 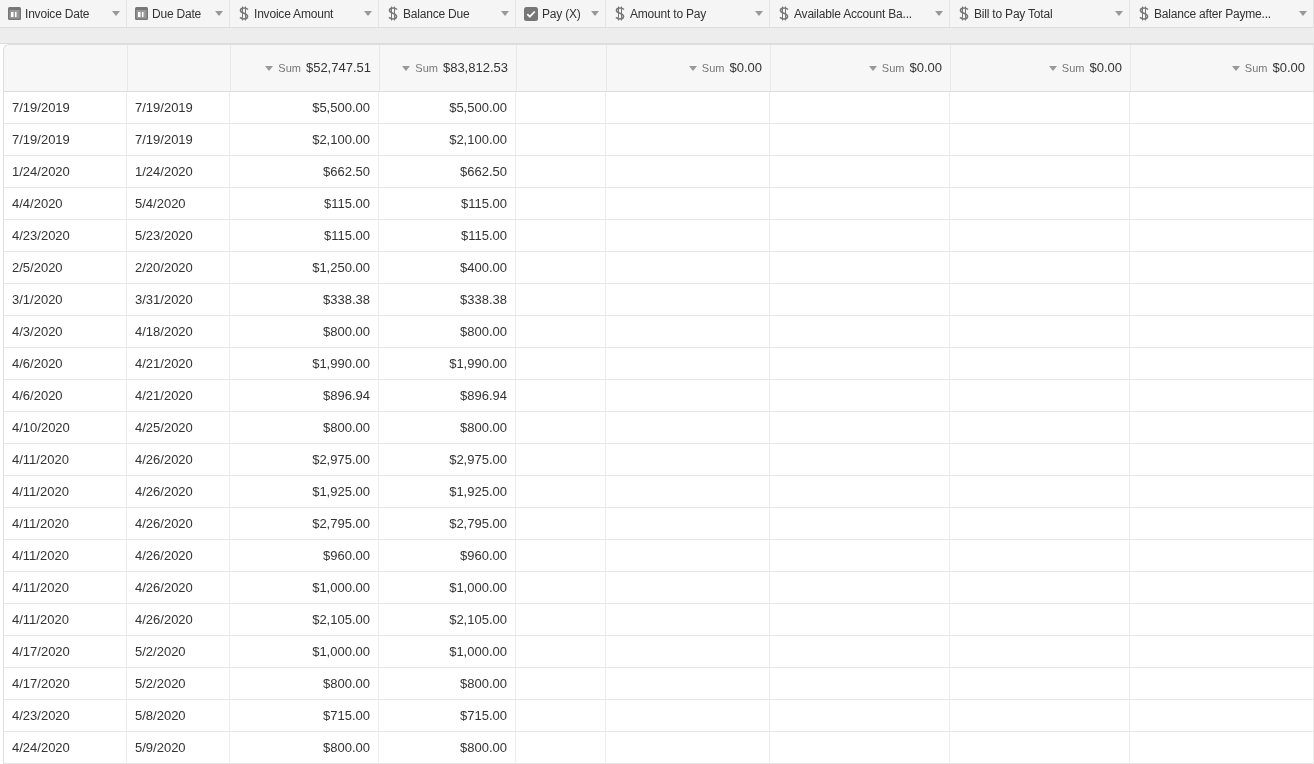 I want to click on date-cell-text: 4/10/2020, so click(x=41, y=427).